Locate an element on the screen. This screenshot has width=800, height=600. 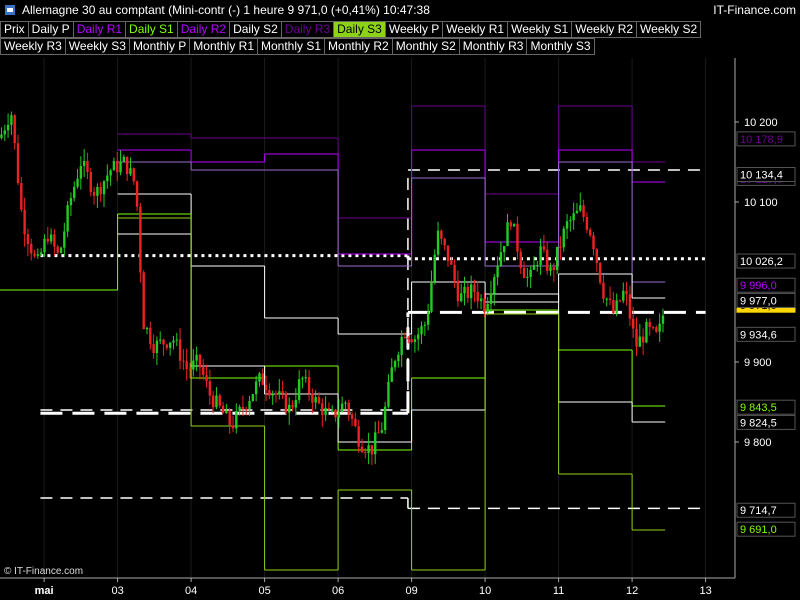
price-tag-label: 10 134,4 is located at coordinates (761, 175).